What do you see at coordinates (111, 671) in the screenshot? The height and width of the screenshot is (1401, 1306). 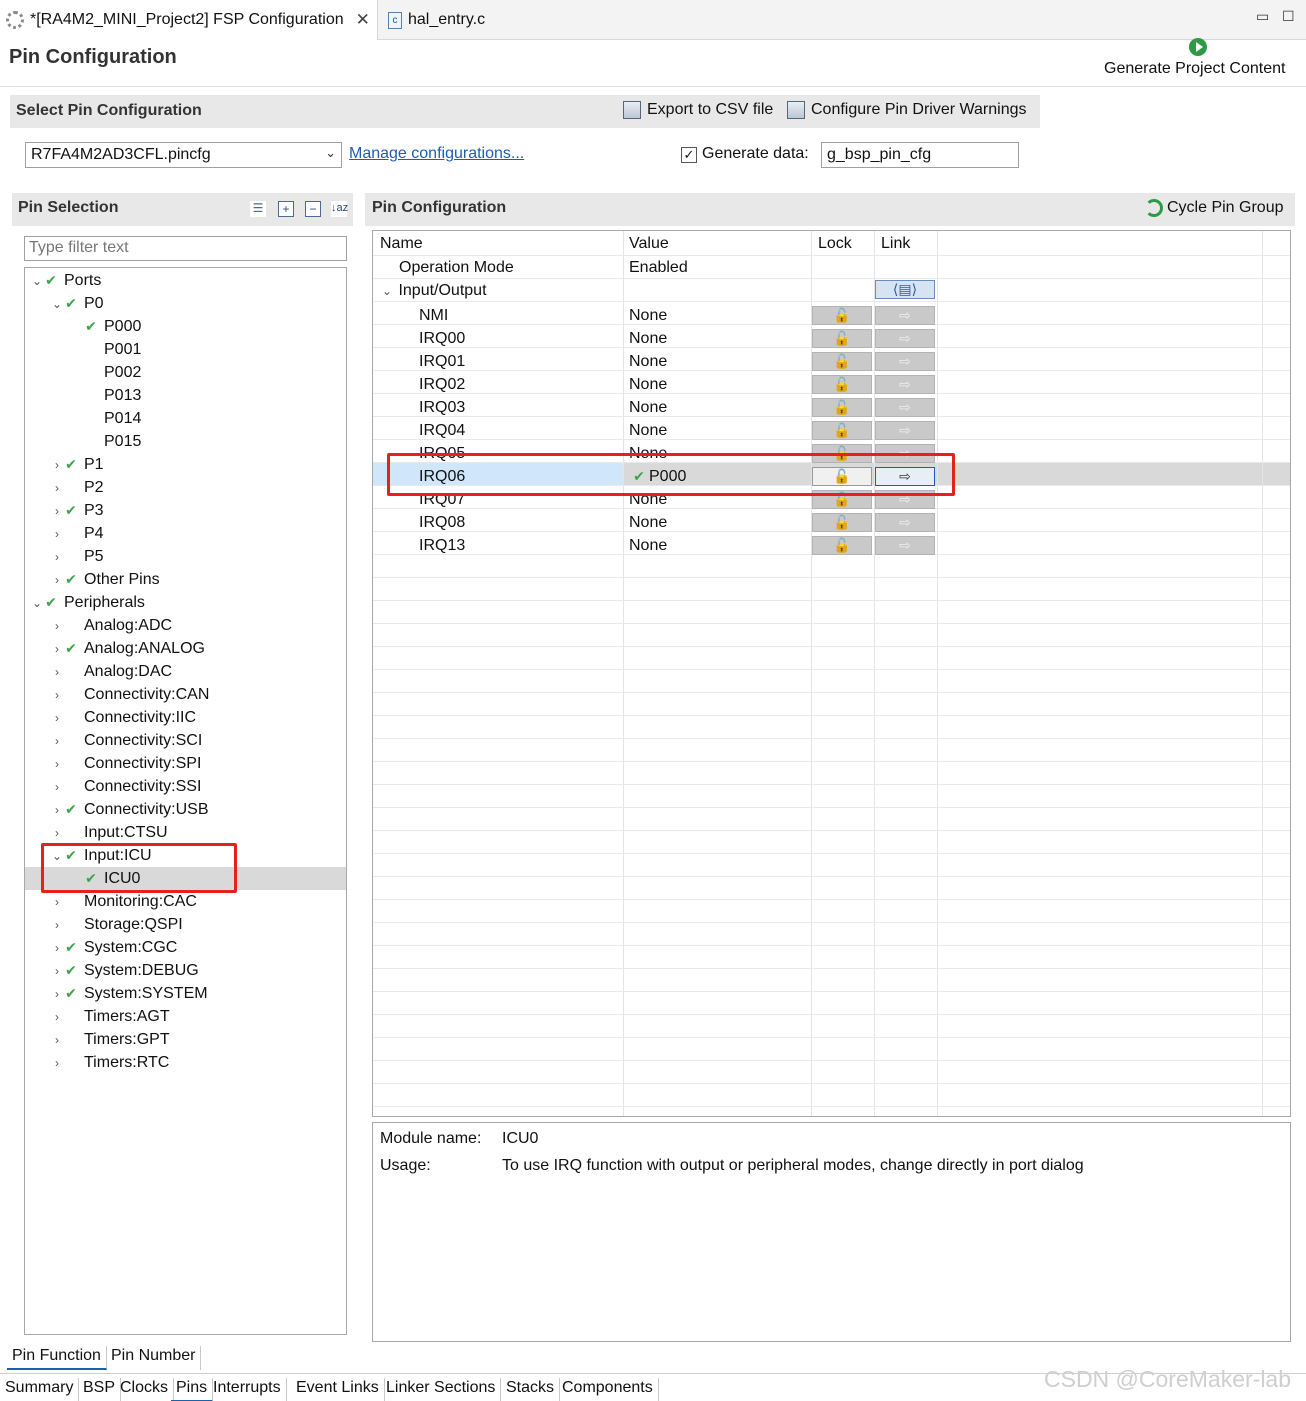 I see `tree-item: › Analog:DAC` at bounding box center [111, 671].